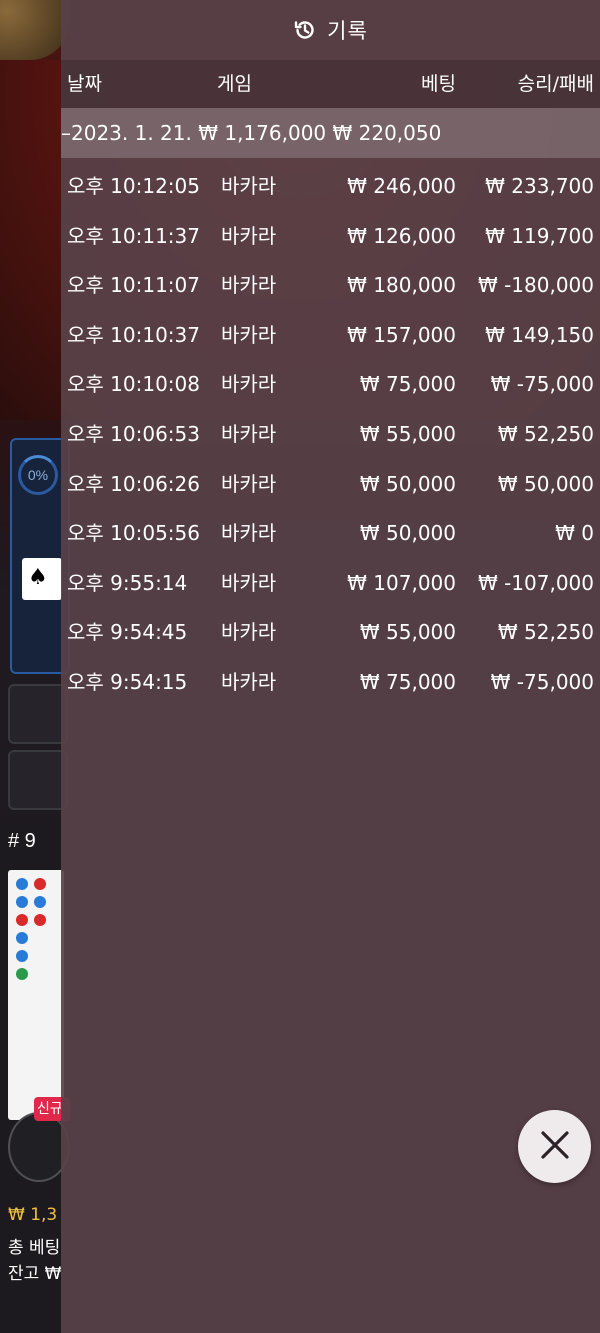 This screenshot has width=600, height=1333. Describe the element at coordinates (330, 584) in the screenshot. I see `table-row: 오후 9:55:14 바카라 ₩ 107,000 ₩ -107,000` at that location.